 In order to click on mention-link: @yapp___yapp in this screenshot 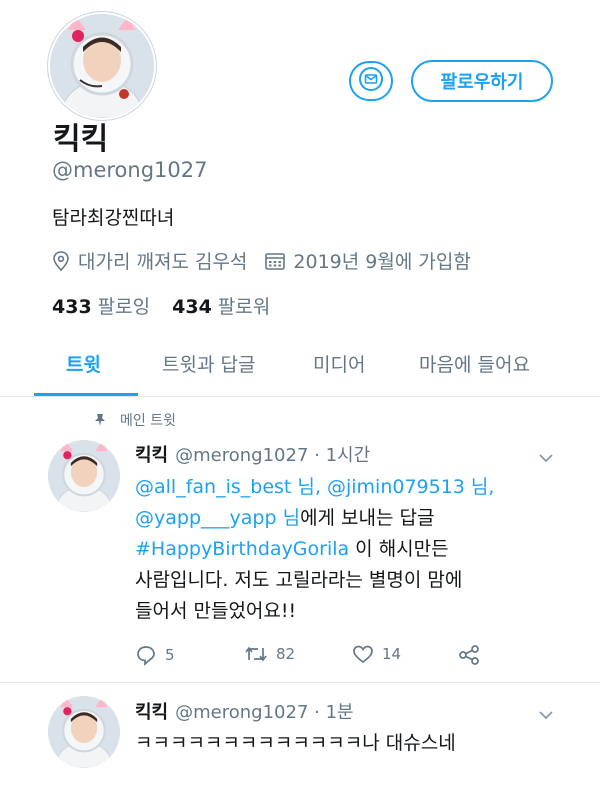, I will do `click(206, 518)`.